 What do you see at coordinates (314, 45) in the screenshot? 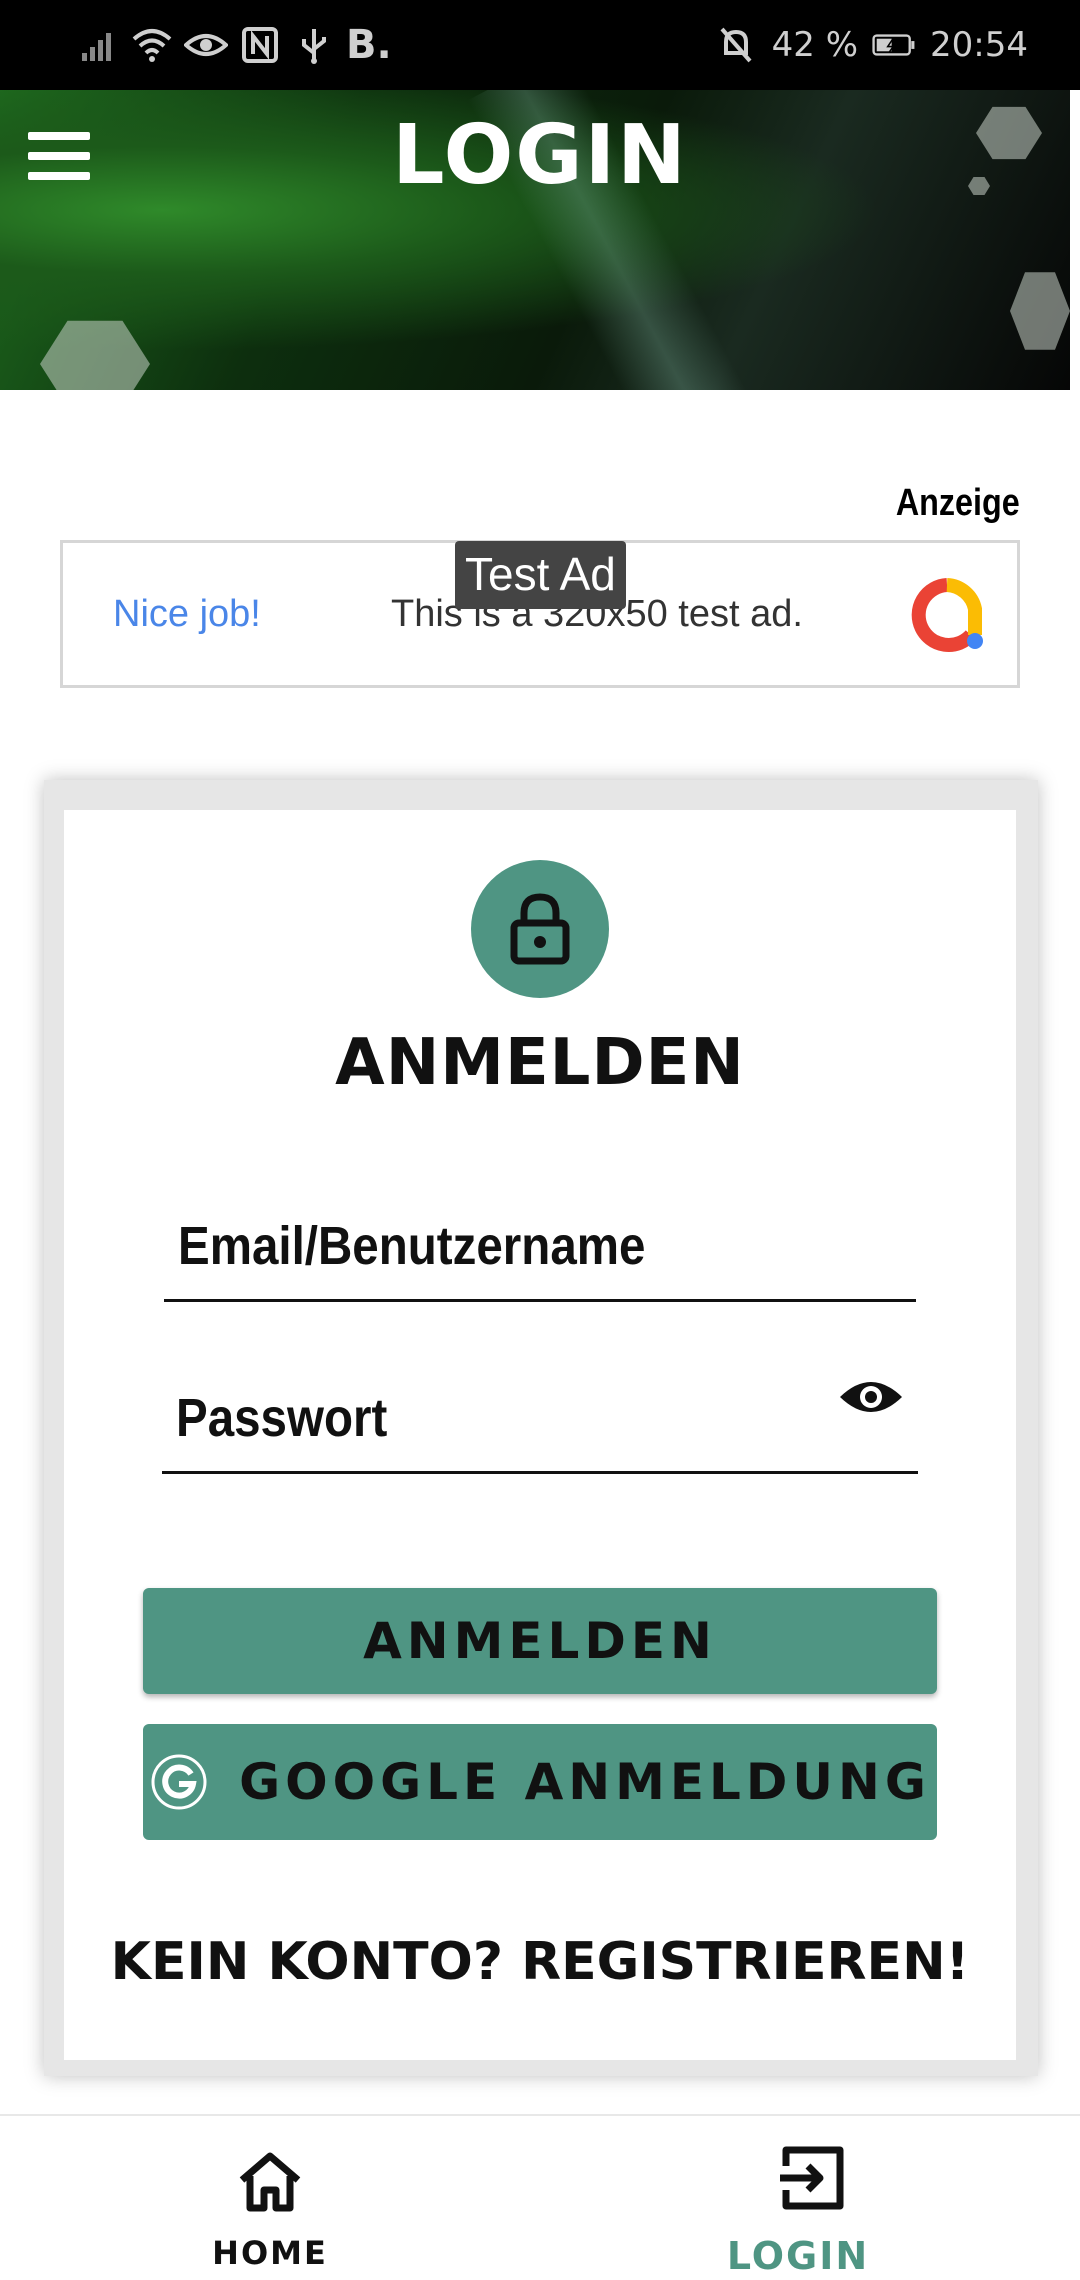
I see `usb-icon` at bounding box center [314, 45].